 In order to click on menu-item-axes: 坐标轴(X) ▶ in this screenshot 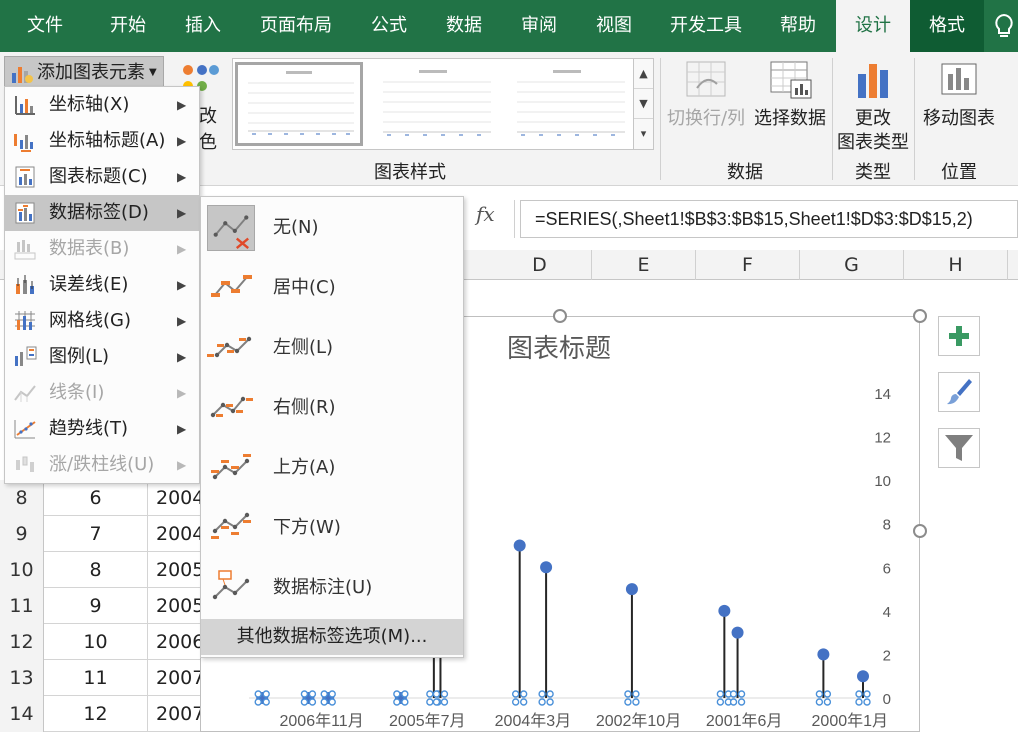, I will do `click(102, 105)`.